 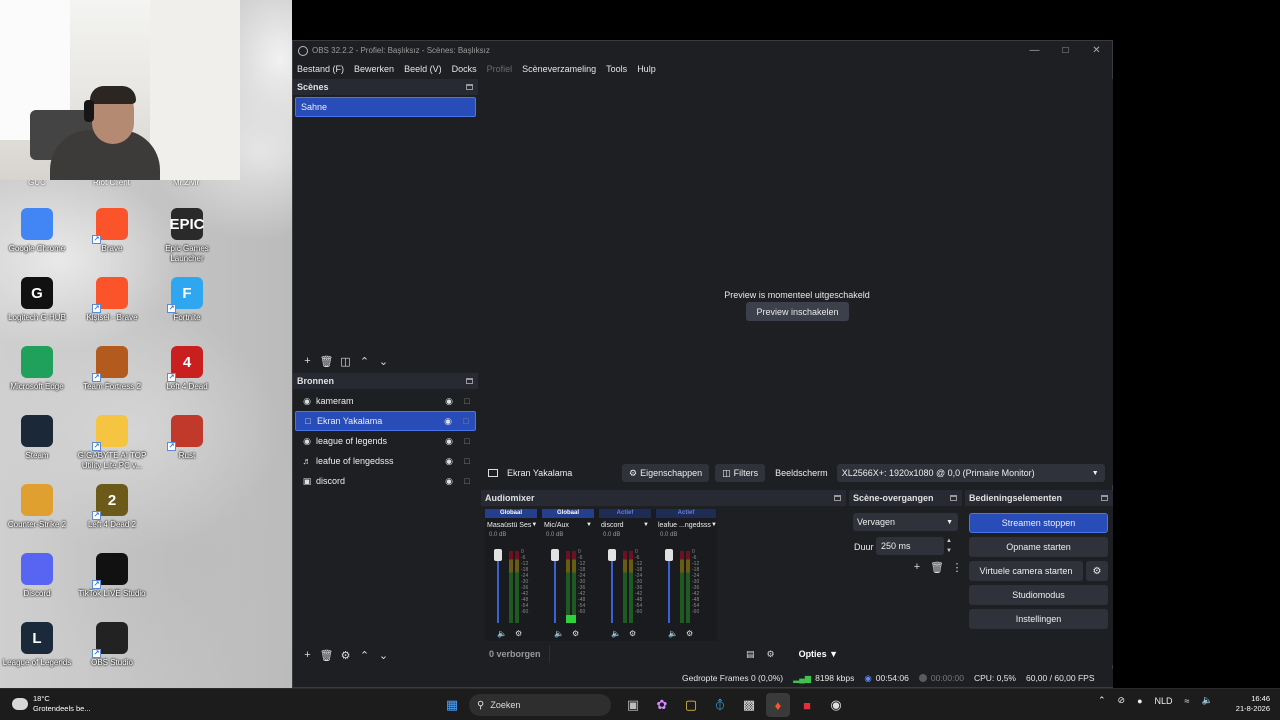 What do you see at coordinates (691, 705) in the screenshot?
I see `file-explorer-icon: ▢` at bounding box center [691, 705].